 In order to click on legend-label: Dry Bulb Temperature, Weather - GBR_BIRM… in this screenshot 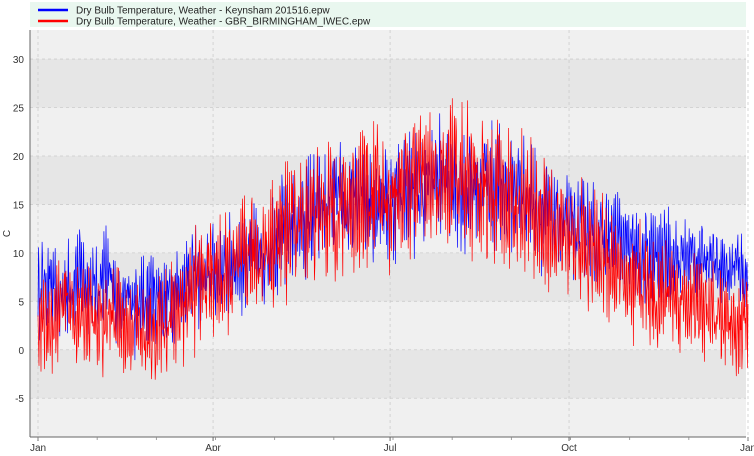, I will do `click(223, 22)`.